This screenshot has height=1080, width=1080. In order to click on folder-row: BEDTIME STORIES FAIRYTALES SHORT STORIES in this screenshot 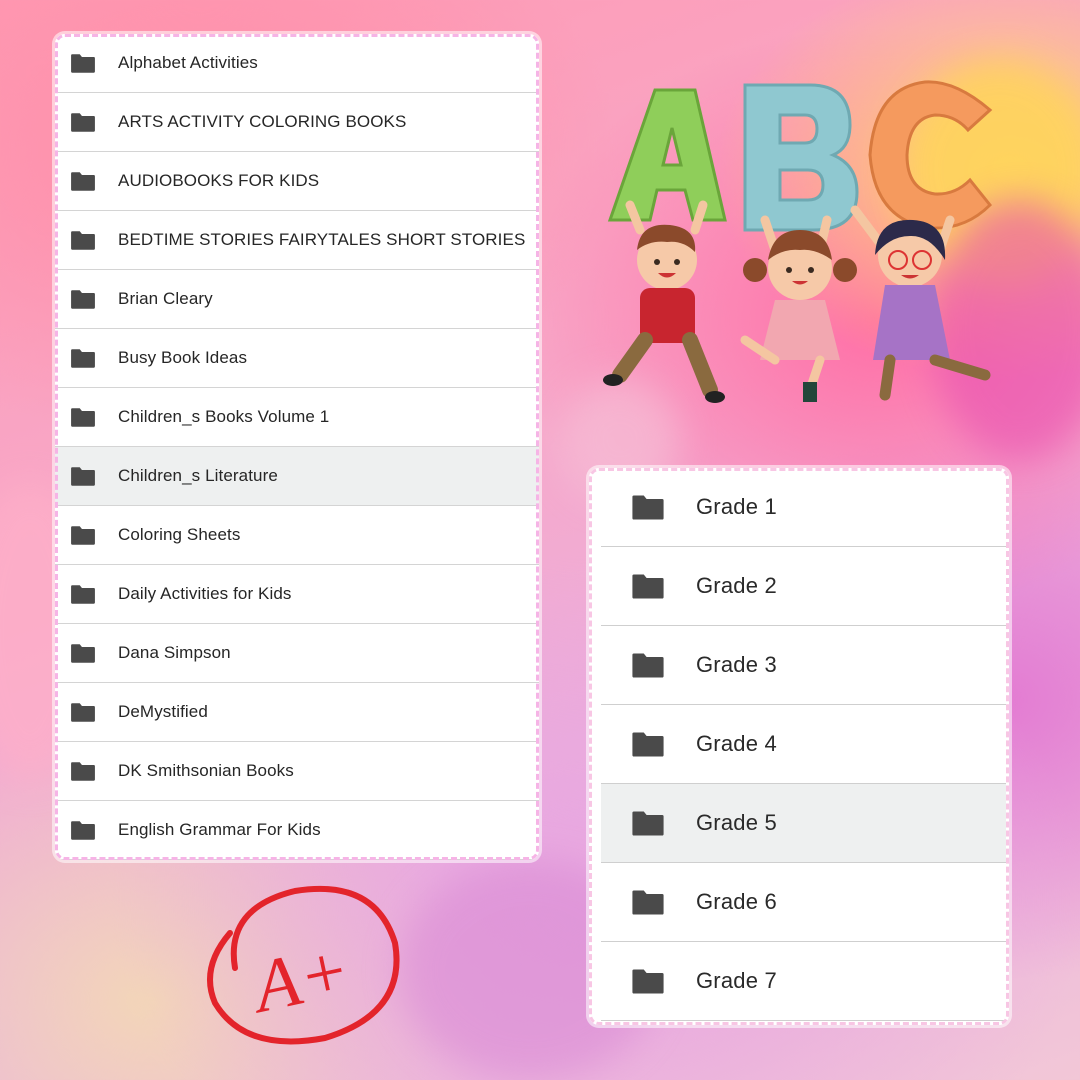, I will do `click(297, 240)`.